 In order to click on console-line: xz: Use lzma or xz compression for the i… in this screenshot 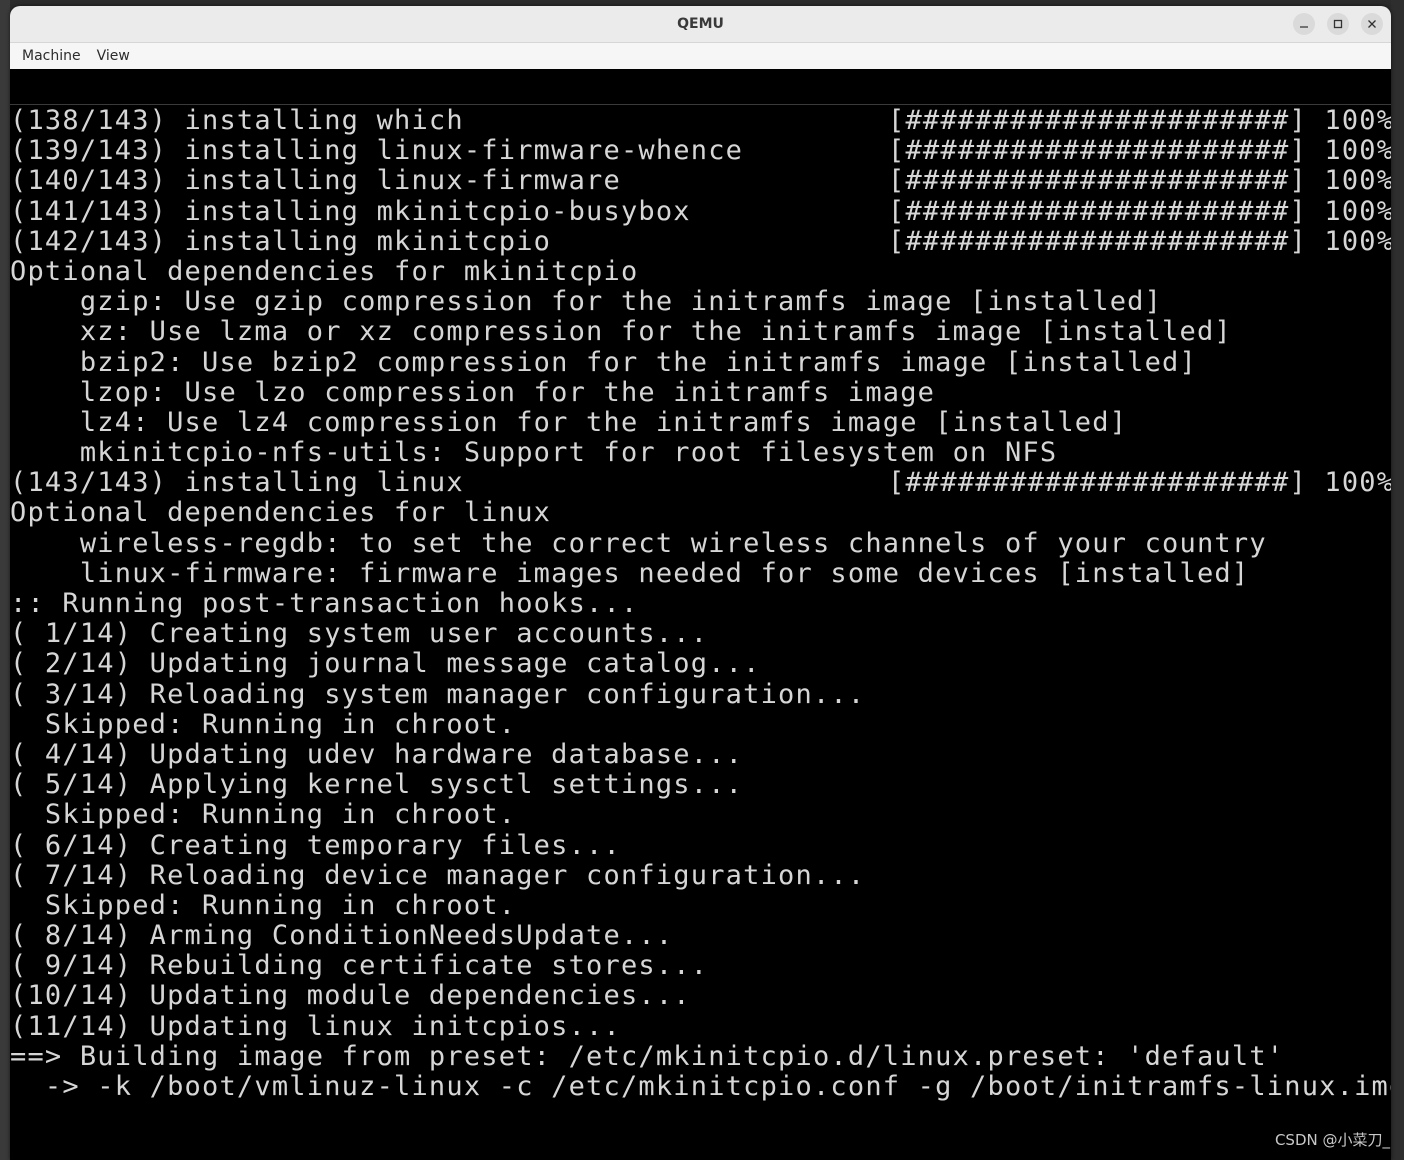, I will do `click(700, 332)`.